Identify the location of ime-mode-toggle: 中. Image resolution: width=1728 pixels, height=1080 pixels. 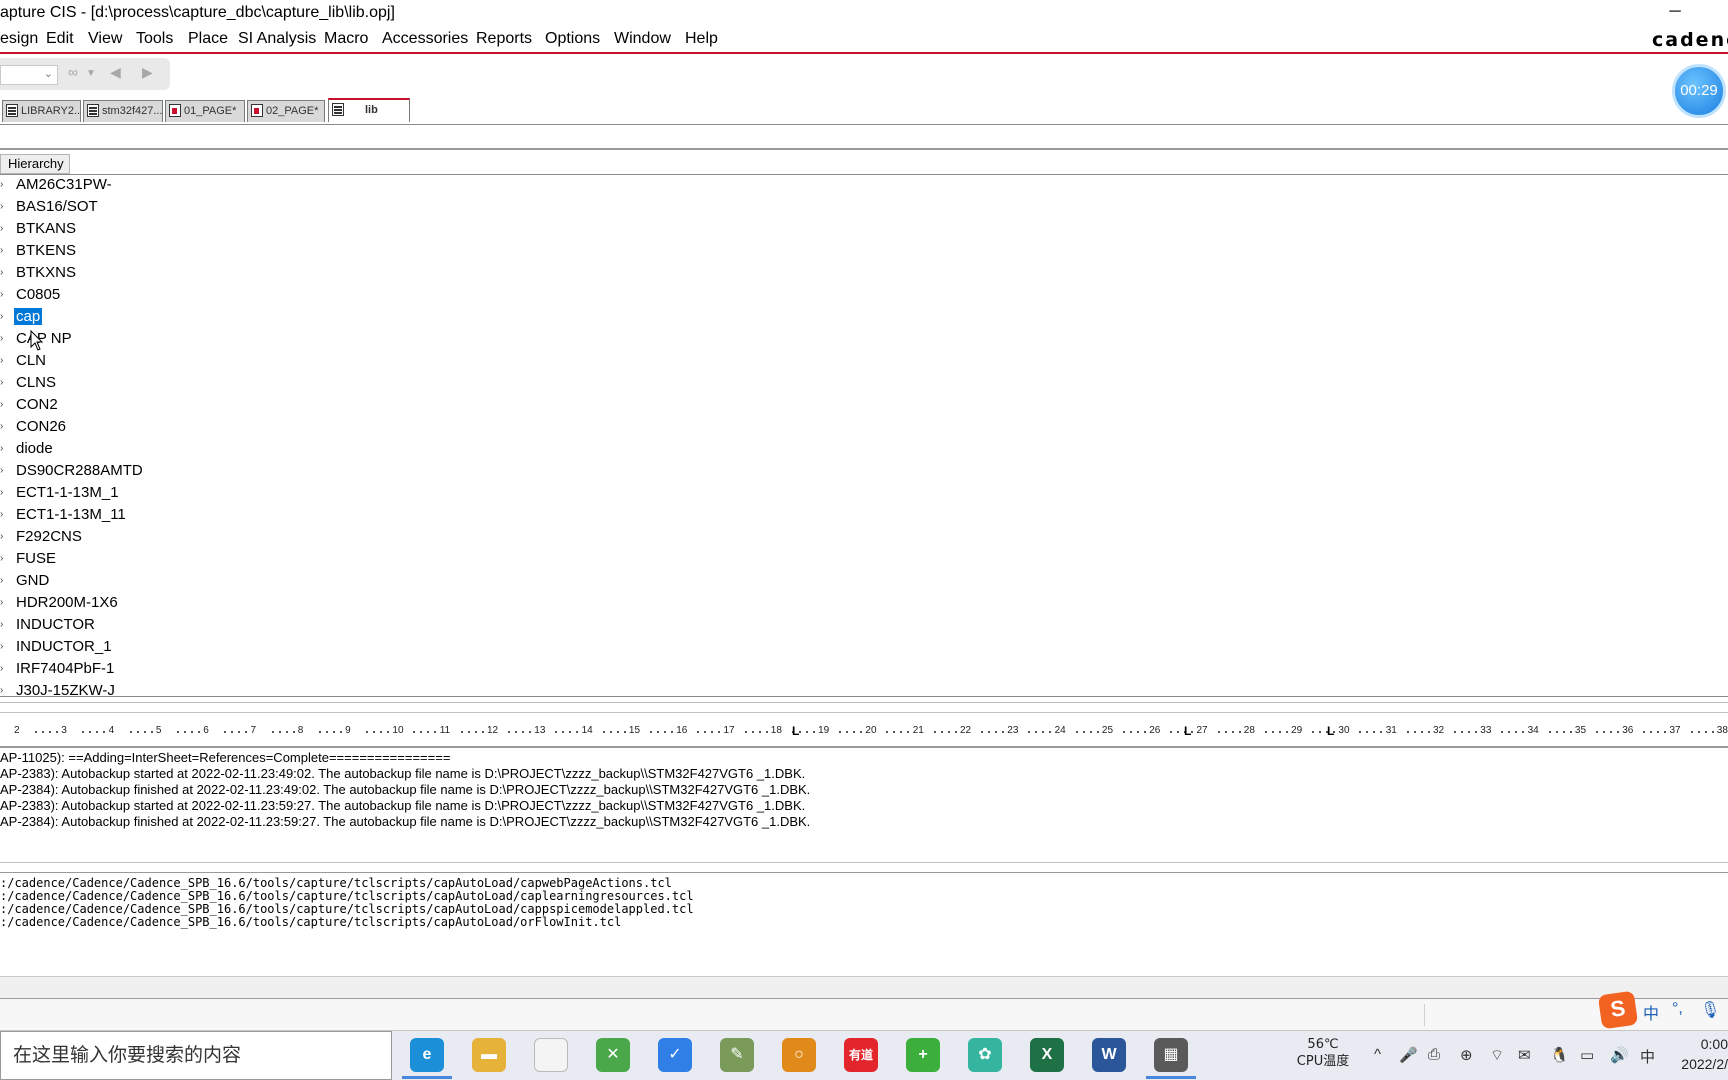
(1651, 1012).